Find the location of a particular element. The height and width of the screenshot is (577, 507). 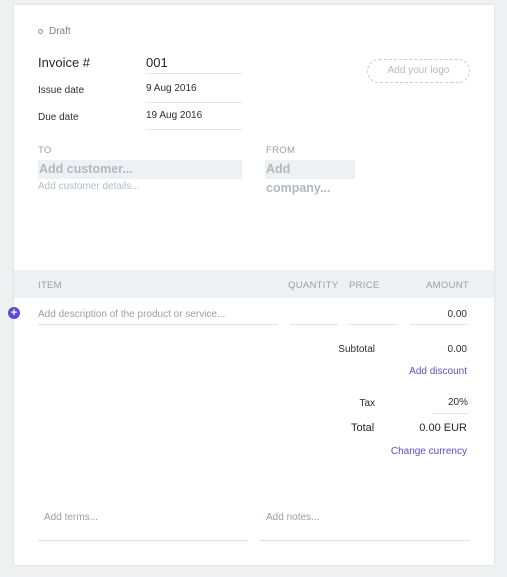

subtotal-value: 0.00 is located at coordinates (457, 349).